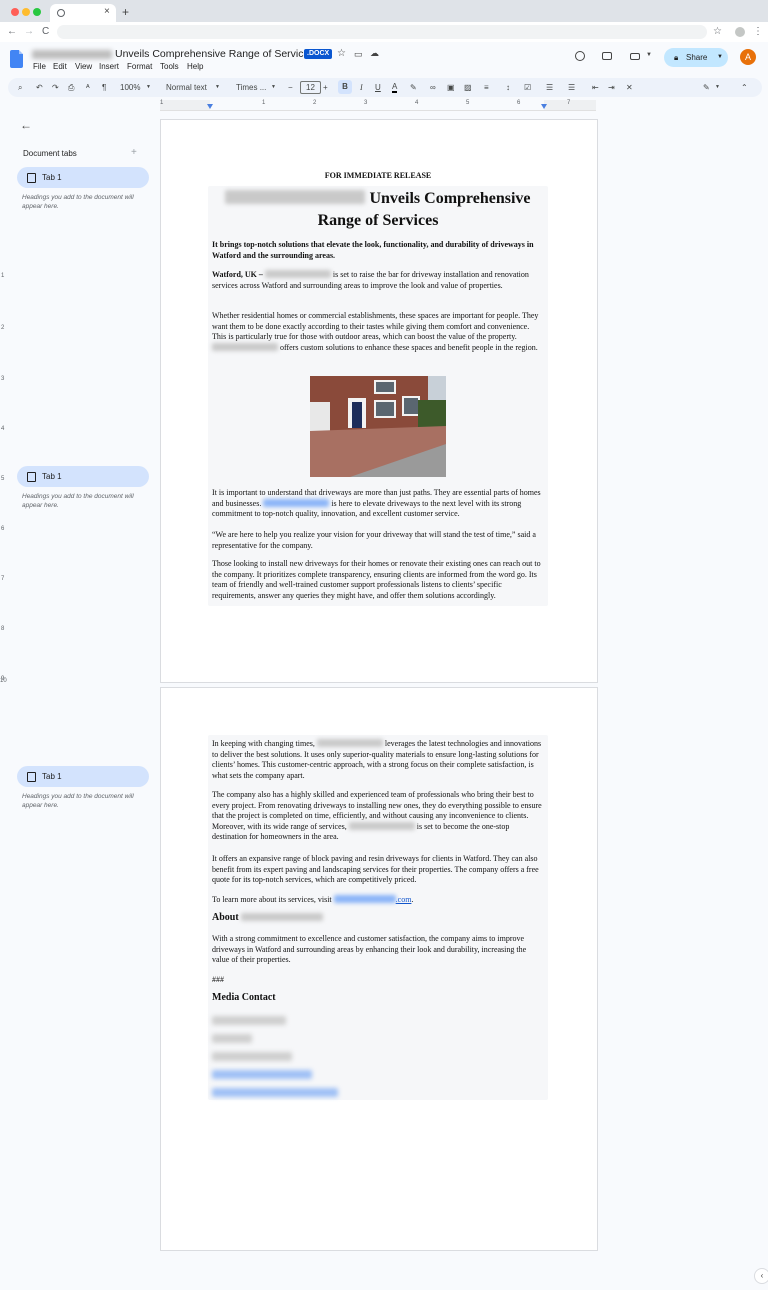 This screenshot has width=768, height=1290. Describe the element at coordinates (20, 87) in the screenshot. I see `search-menus-icon: ⌕` at that location.